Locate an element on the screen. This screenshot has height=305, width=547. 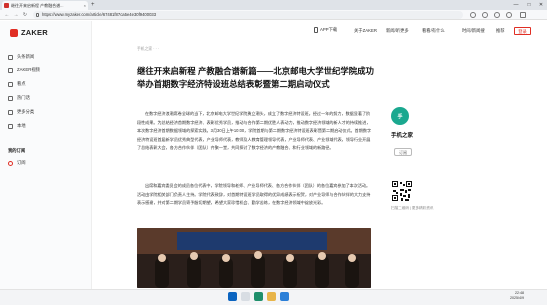
sidebar-item-label: 更多分类 is located at coordinates (26, 111).